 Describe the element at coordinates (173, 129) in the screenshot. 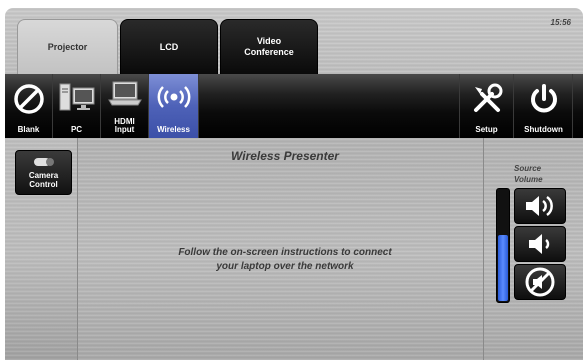

I see `wireless-label: Wireless` at that location.